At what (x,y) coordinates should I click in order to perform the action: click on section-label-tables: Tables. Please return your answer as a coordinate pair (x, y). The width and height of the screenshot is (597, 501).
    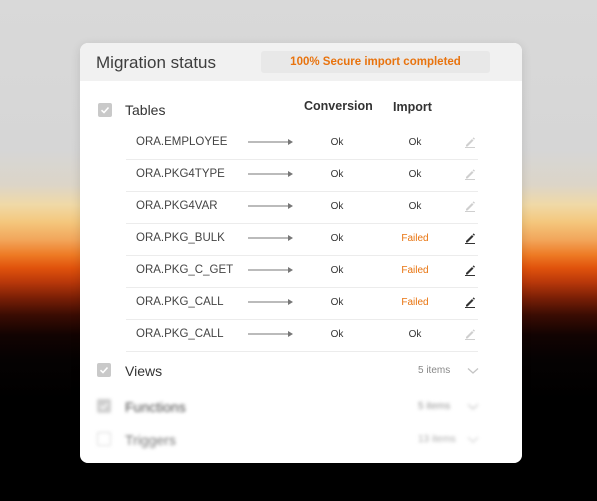
    Looking at the image, I should click on (145, 110).